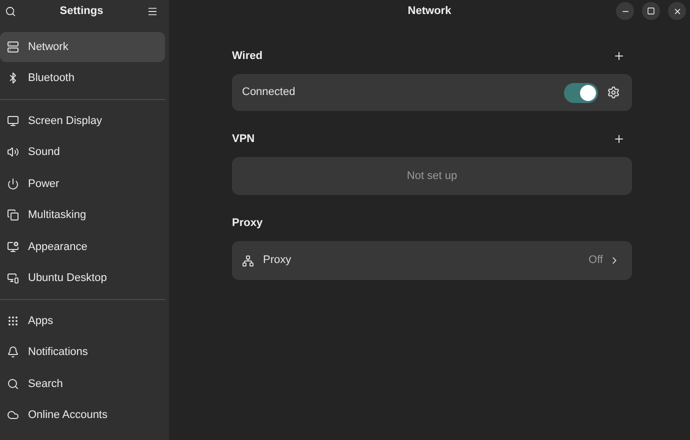 Image resolution: width=690 pixels, height=440 pixels. Describe the element at coordinates (247, 223) in the screenshot. I see `section-heading: Proxy` at that location.